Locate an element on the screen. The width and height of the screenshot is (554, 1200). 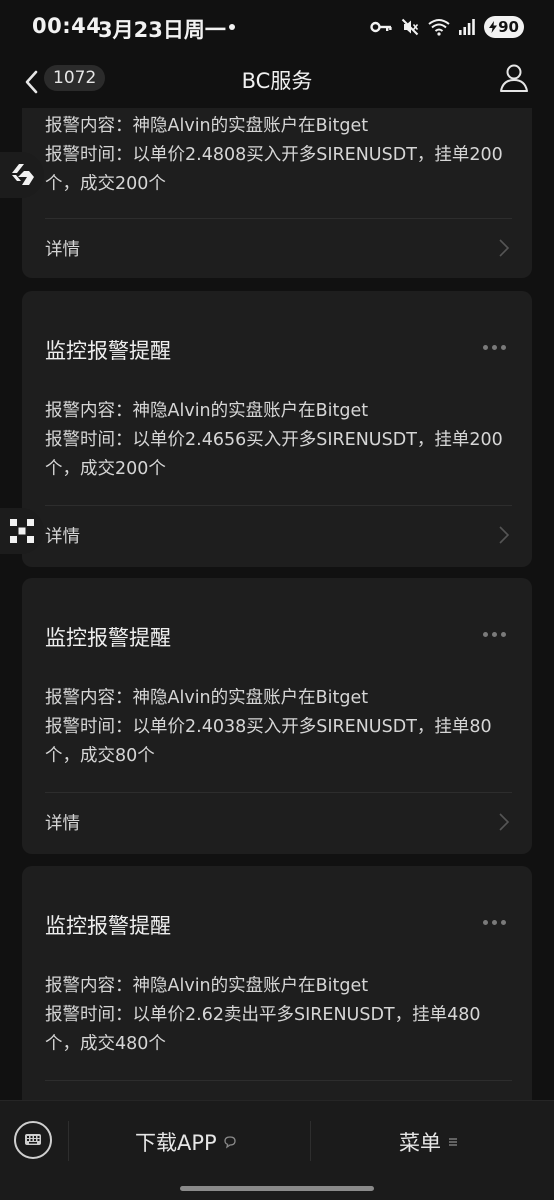
bottom-menu-bar: 下载APP 菜单 is located at coordinates (277, 1150).